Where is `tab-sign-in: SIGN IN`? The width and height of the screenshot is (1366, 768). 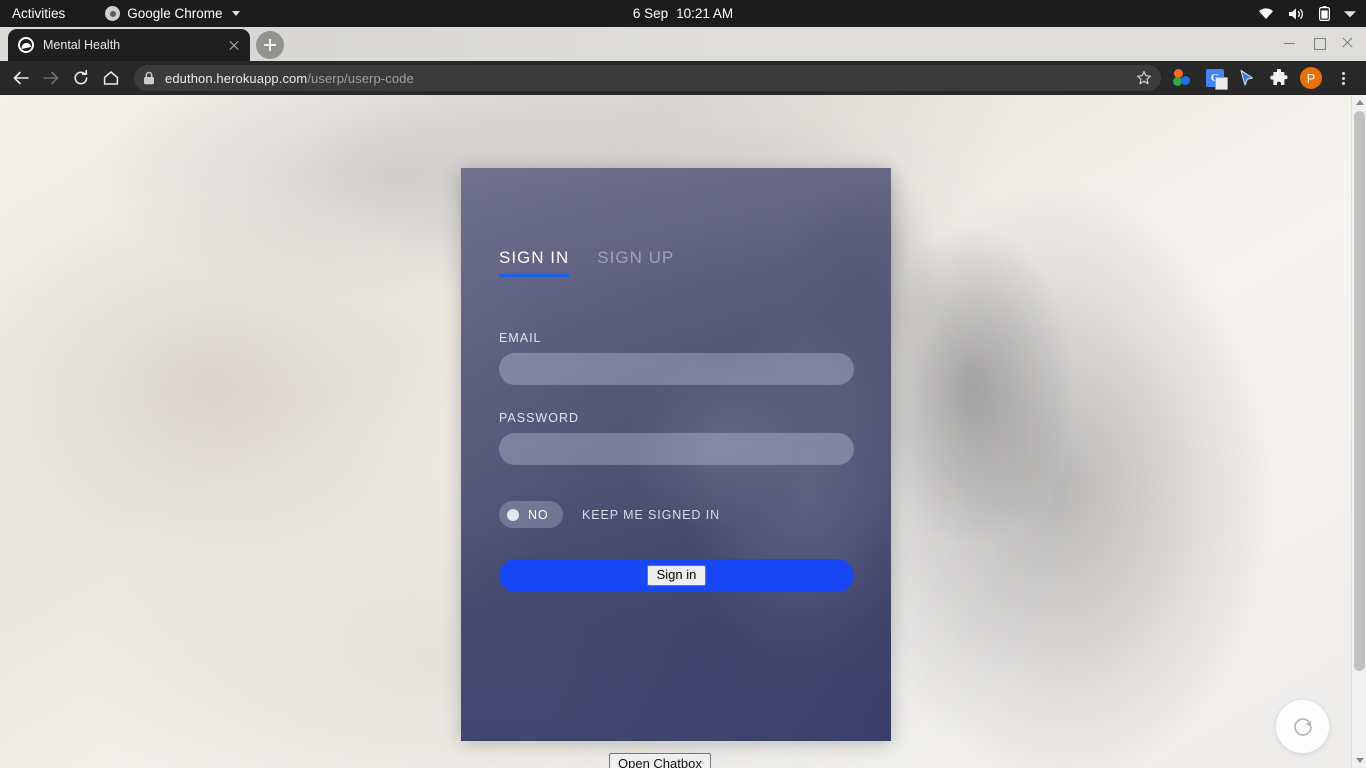 tab-sign-in: SIGN IN is located at coordinates (534, 262).